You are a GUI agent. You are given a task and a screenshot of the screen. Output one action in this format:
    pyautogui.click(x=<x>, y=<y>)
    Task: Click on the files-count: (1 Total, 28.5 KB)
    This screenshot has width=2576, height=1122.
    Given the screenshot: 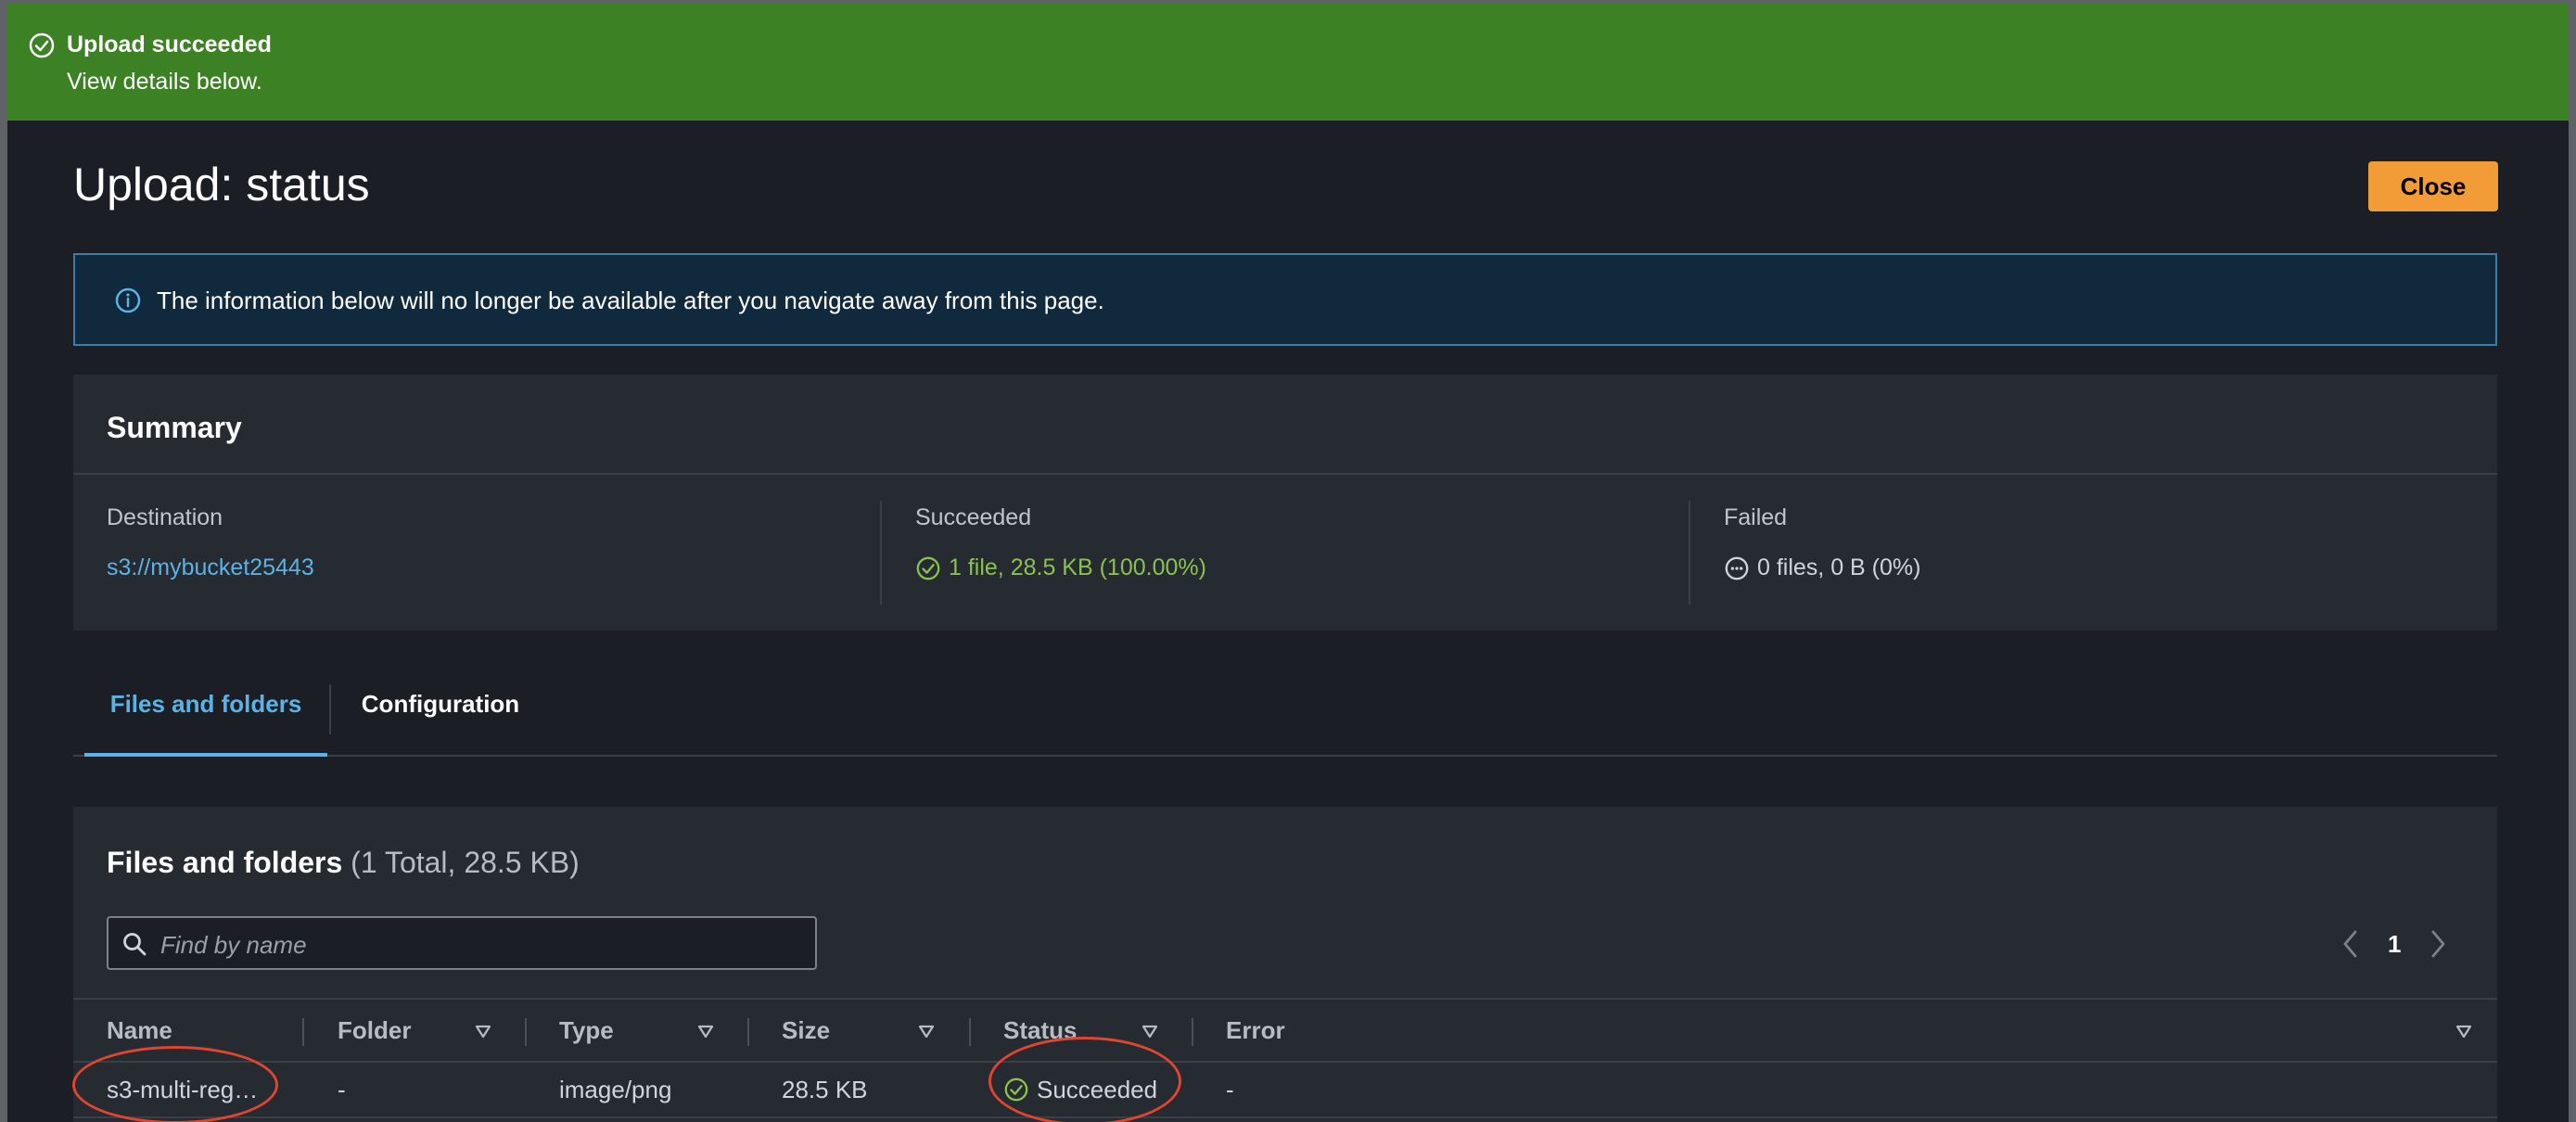 What is the action you would take?
    pyautogui.click(x=465, y=862)
    